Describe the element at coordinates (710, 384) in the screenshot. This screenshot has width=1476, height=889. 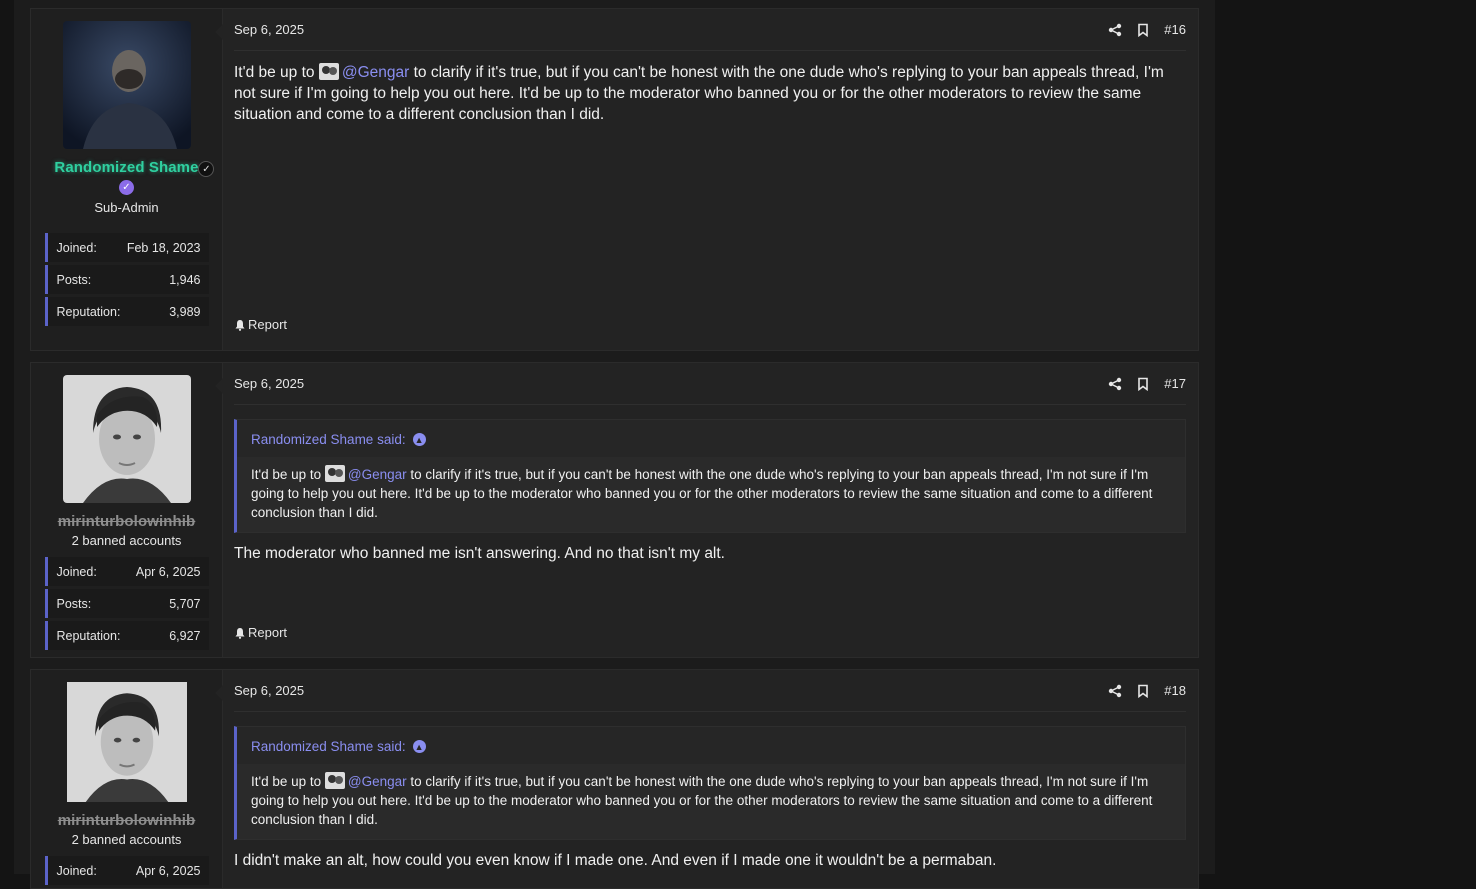
I see `message-header: Sep 6, 2025 #17` at that location.